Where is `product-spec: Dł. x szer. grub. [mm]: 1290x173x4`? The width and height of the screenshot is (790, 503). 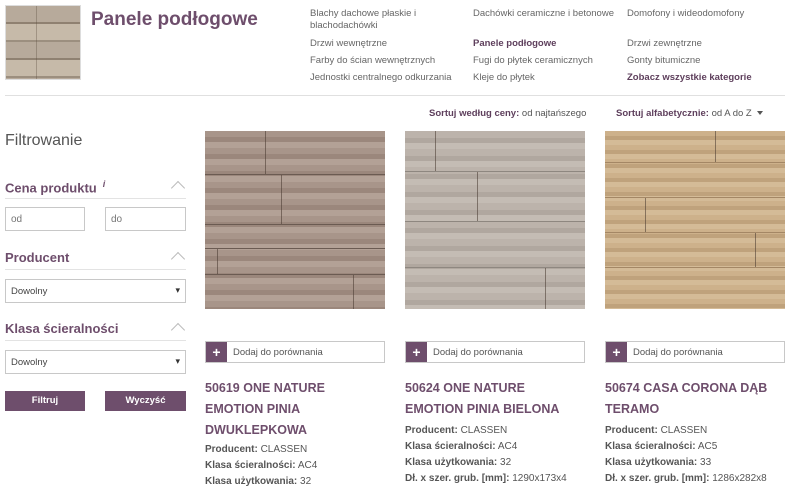 product-spec: Dł. x szer. grub. [mm]: 1290x173x4 is located at coordinates (486, 478).